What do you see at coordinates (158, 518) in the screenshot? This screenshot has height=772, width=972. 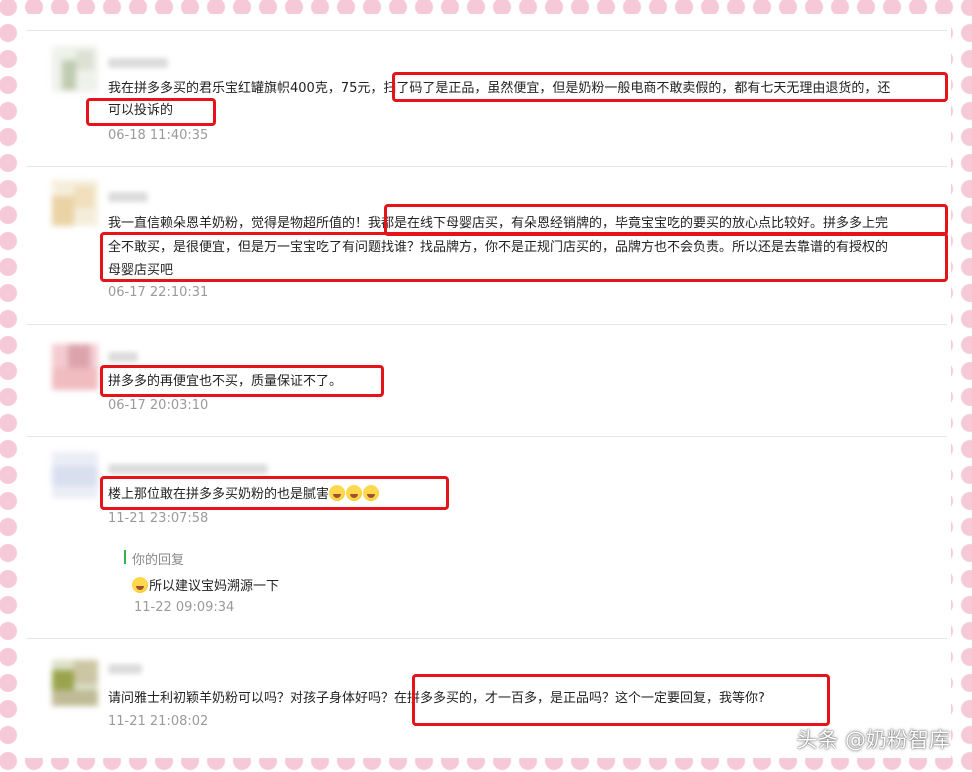 I see `comment-time: 11-21 23:07:58` at bounding box center [158, 518].